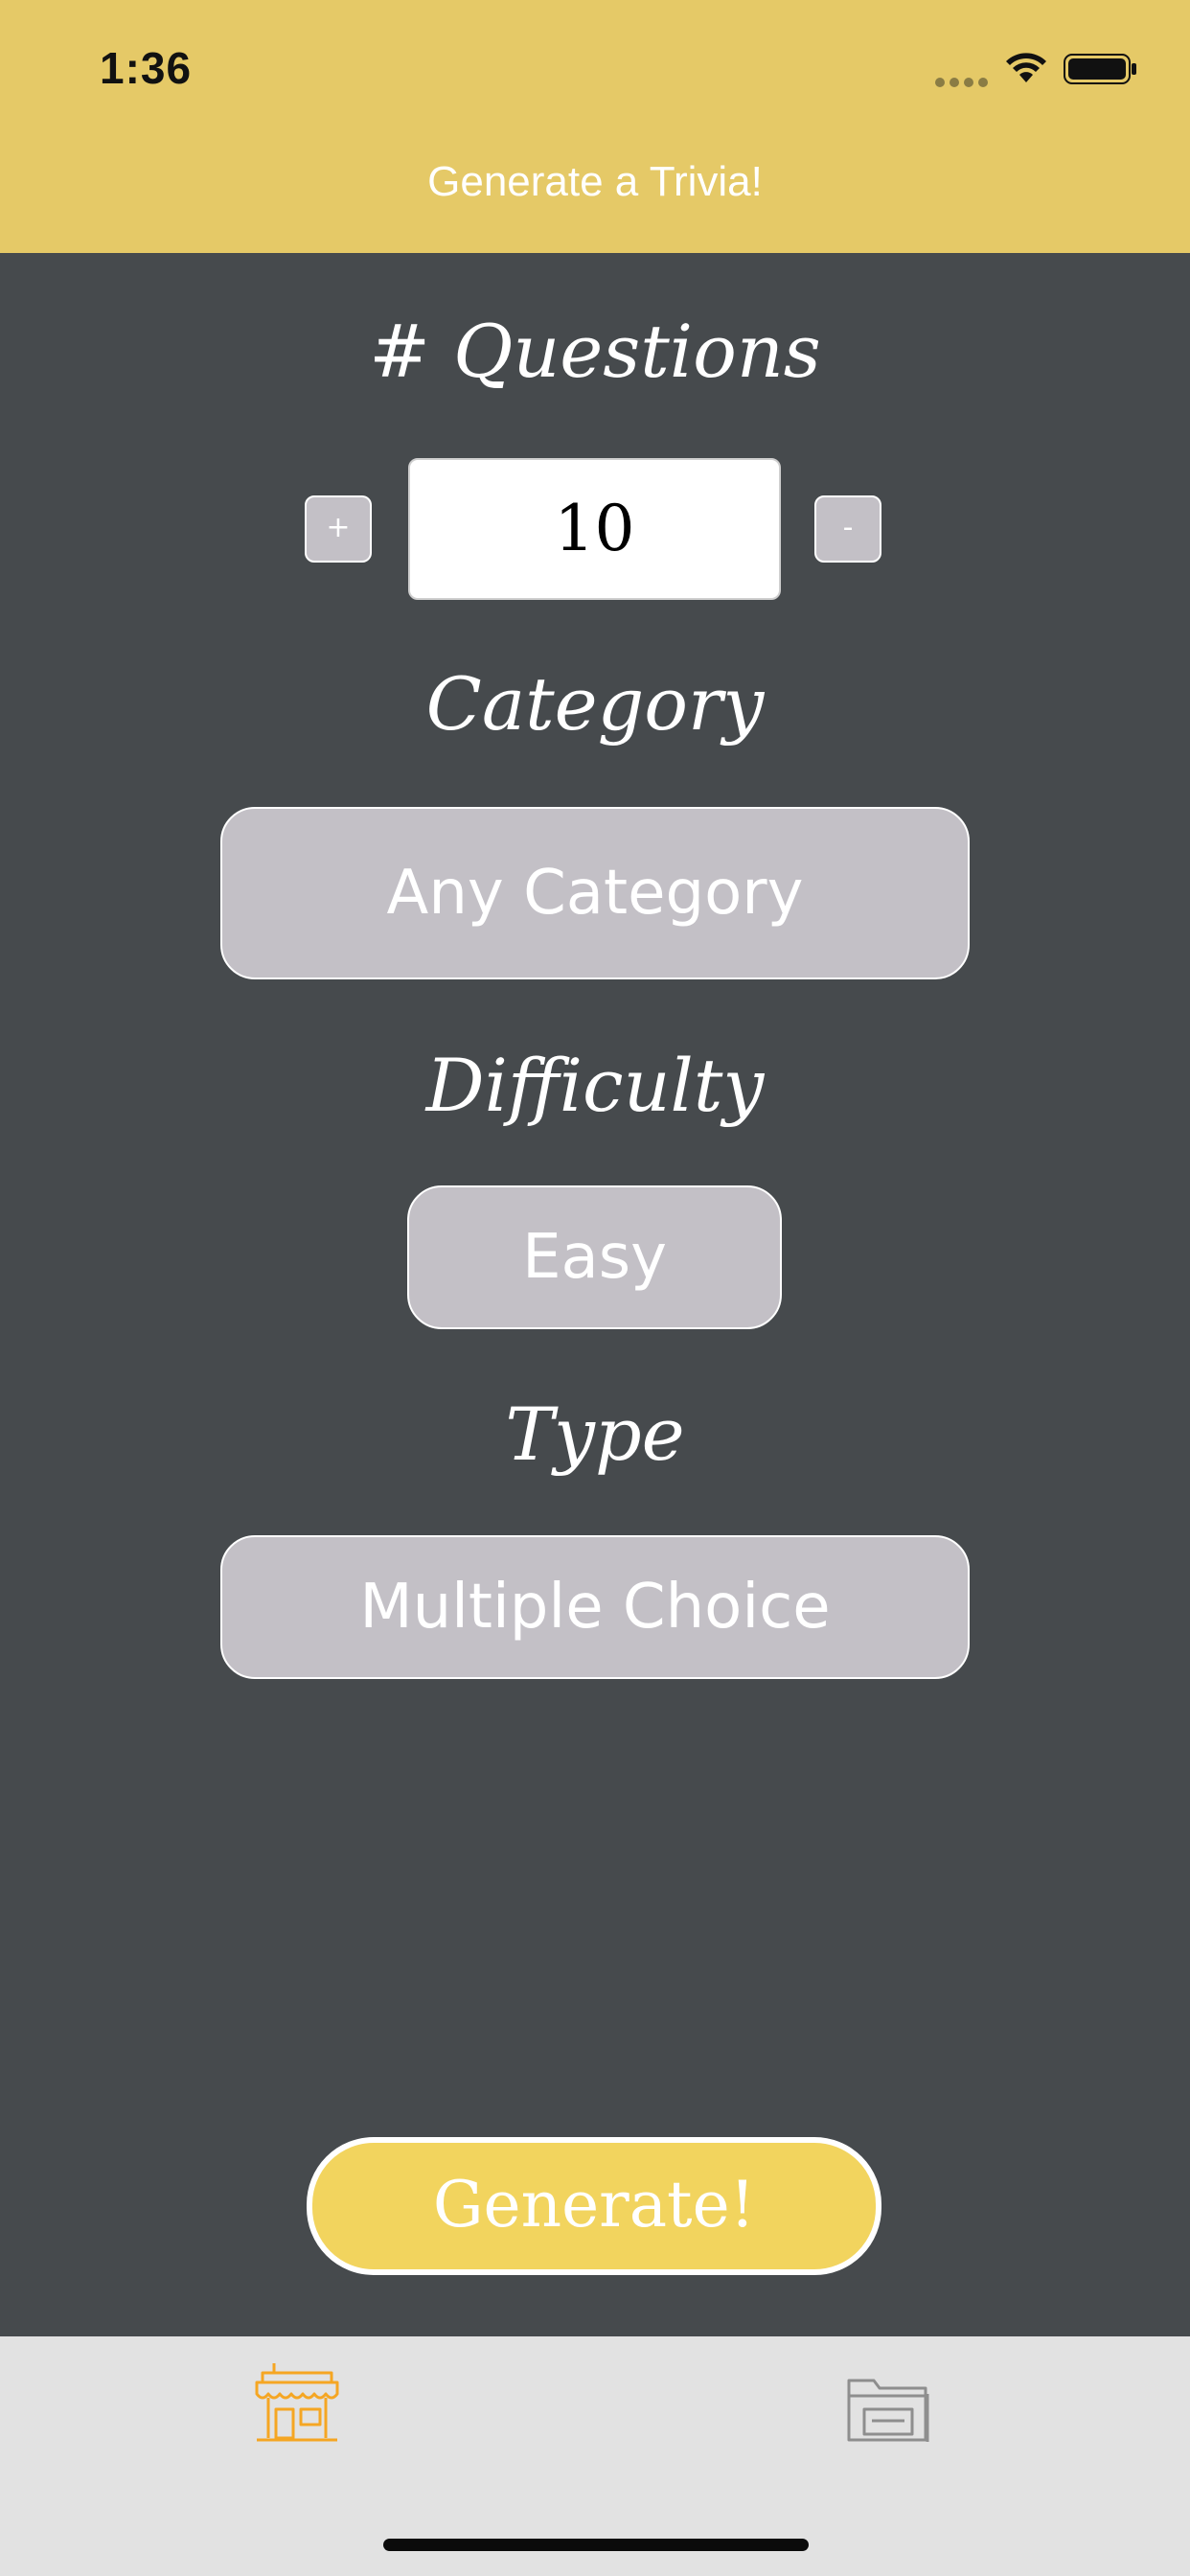 The width and height of the screenshot is (1190, 2576). Describe the element at coordinates (595, 181) in the screenshot. I see `page-title: Generate a Trivia!` at that location.